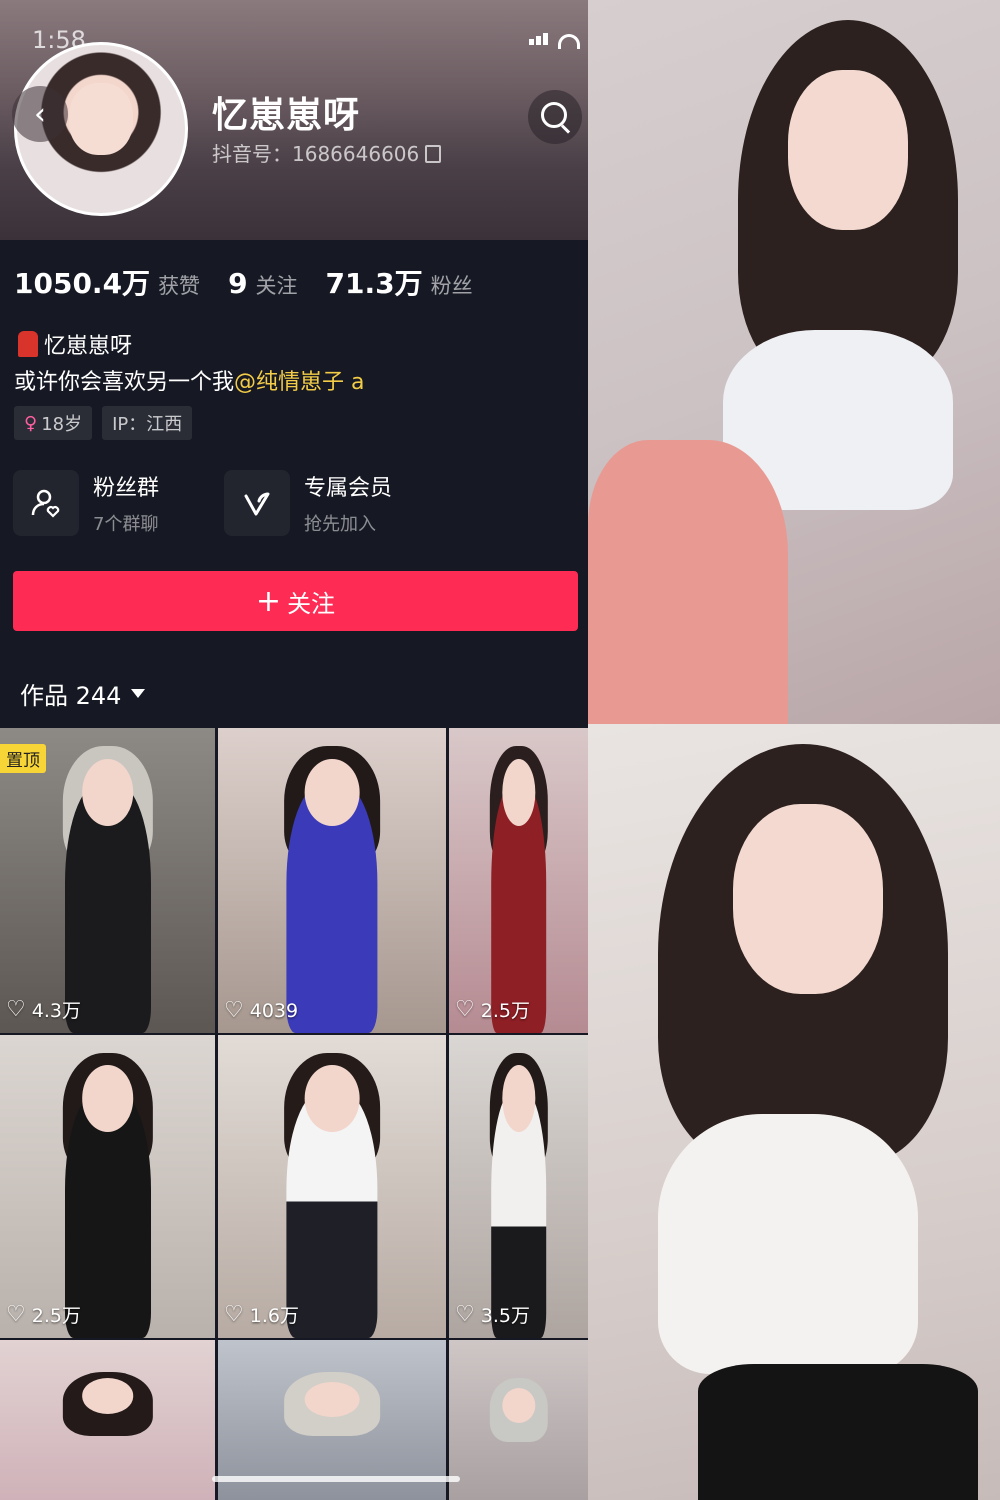  What do you see at coordinates (238, 283) in the screenshot?
I see `stat-following-value: 9` at bounding box center [238, 283].